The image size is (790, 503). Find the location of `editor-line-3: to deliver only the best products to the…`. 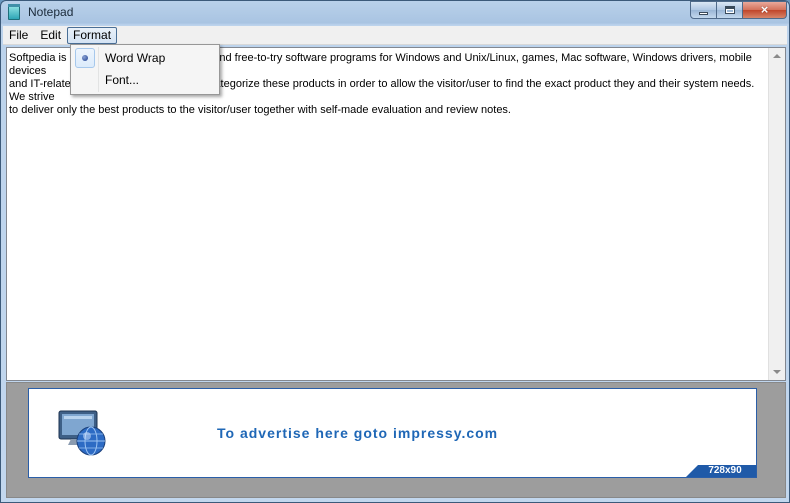

editor-line-3: to deliver only the best products to the… is located at coordinates (260, 110).